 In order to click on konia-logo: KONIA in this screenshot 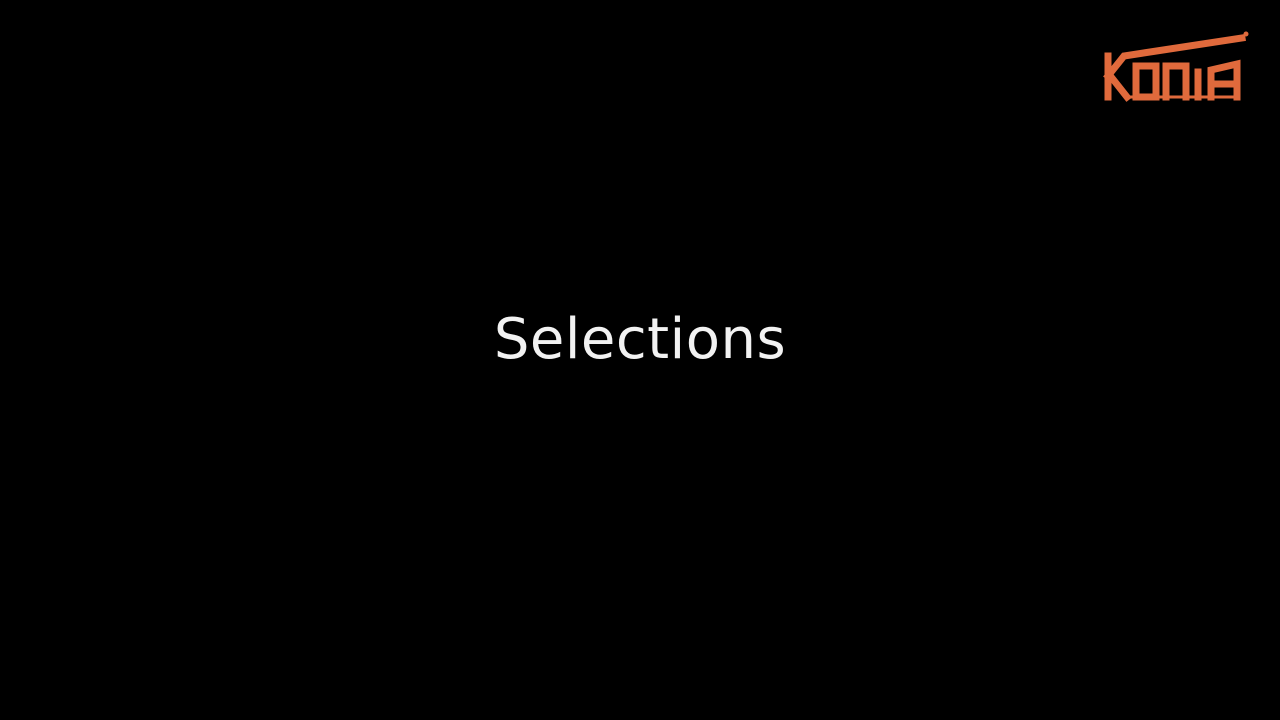, I will do `click(1175, 65)`.